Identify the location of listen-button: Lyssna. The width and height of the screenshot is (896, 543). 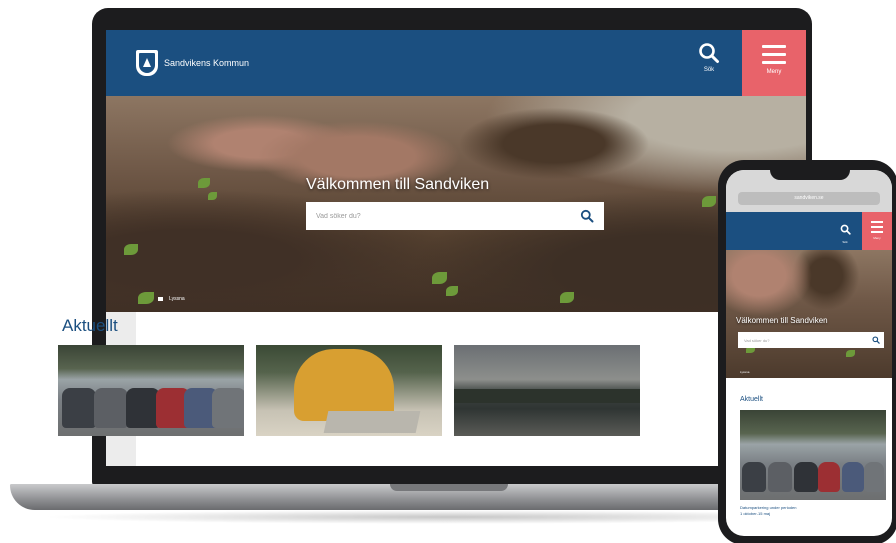
(171, 299).